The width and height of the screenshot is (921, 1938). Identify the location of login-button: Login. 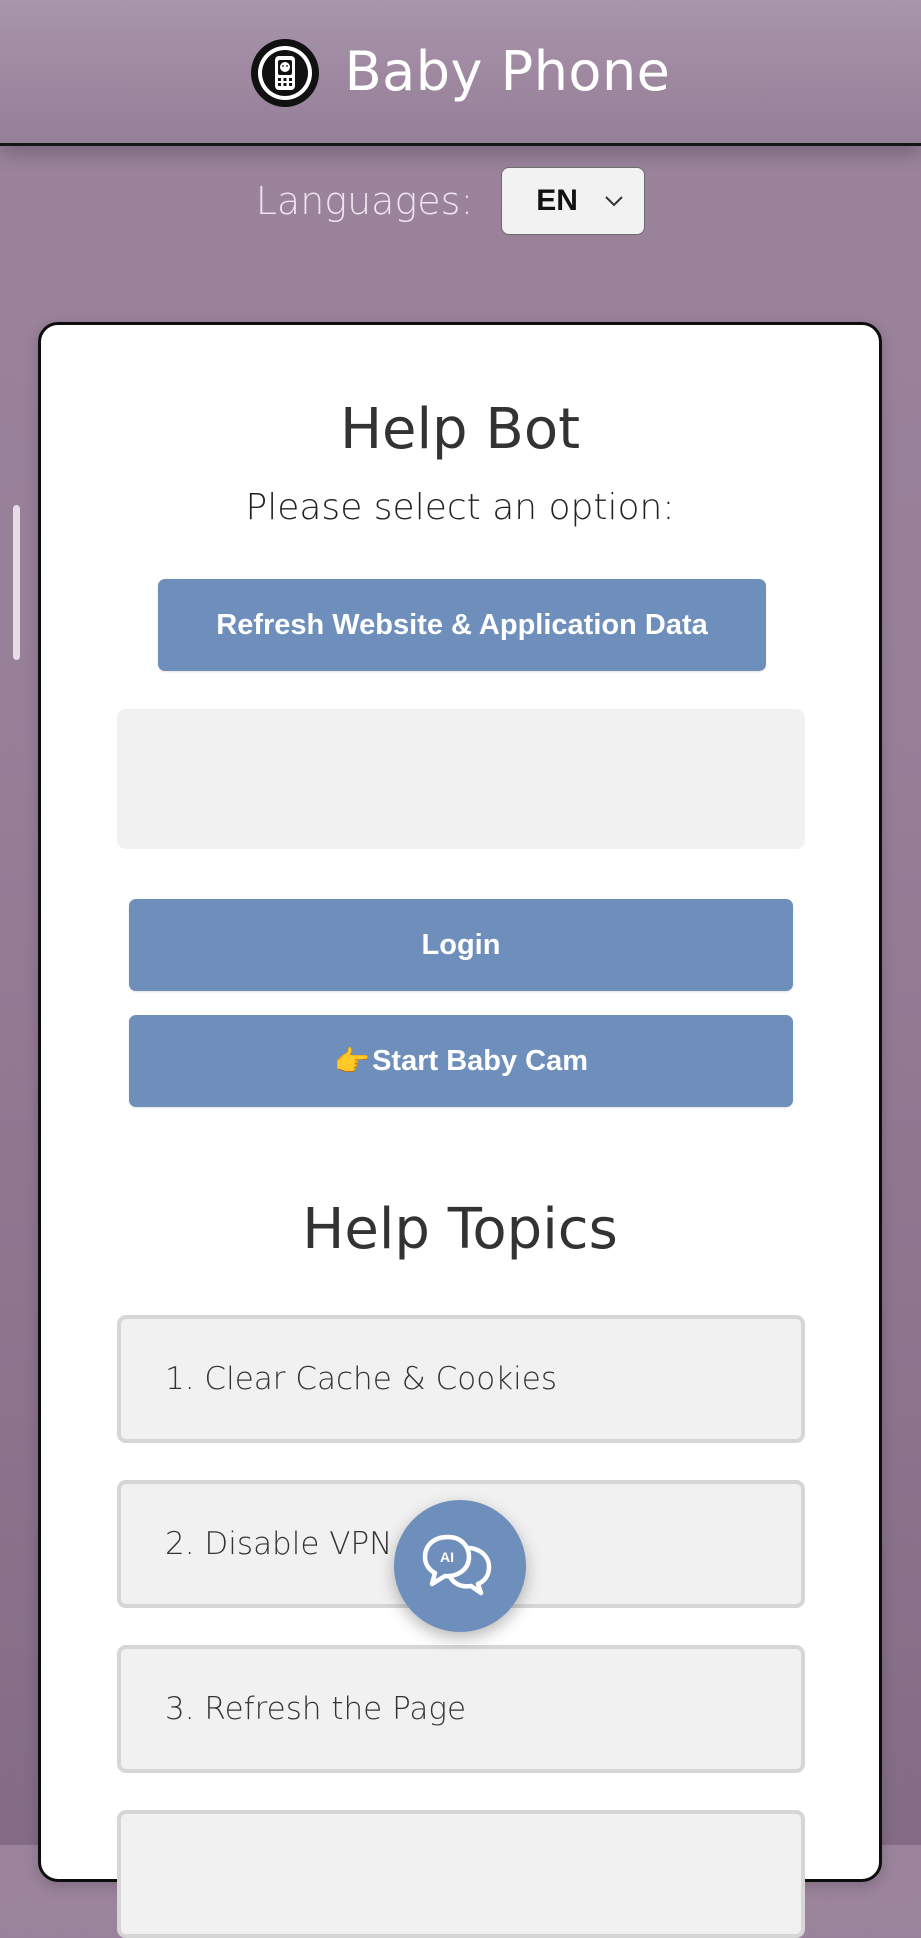
(461, 945).